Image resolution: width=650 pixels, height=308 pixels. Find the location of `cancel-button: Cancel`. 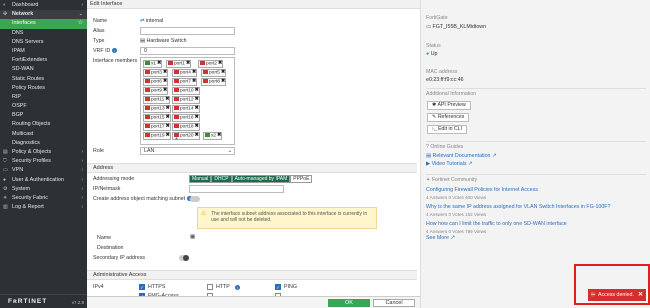

cancel-button: Cancel is located at coordinates (394, 303).